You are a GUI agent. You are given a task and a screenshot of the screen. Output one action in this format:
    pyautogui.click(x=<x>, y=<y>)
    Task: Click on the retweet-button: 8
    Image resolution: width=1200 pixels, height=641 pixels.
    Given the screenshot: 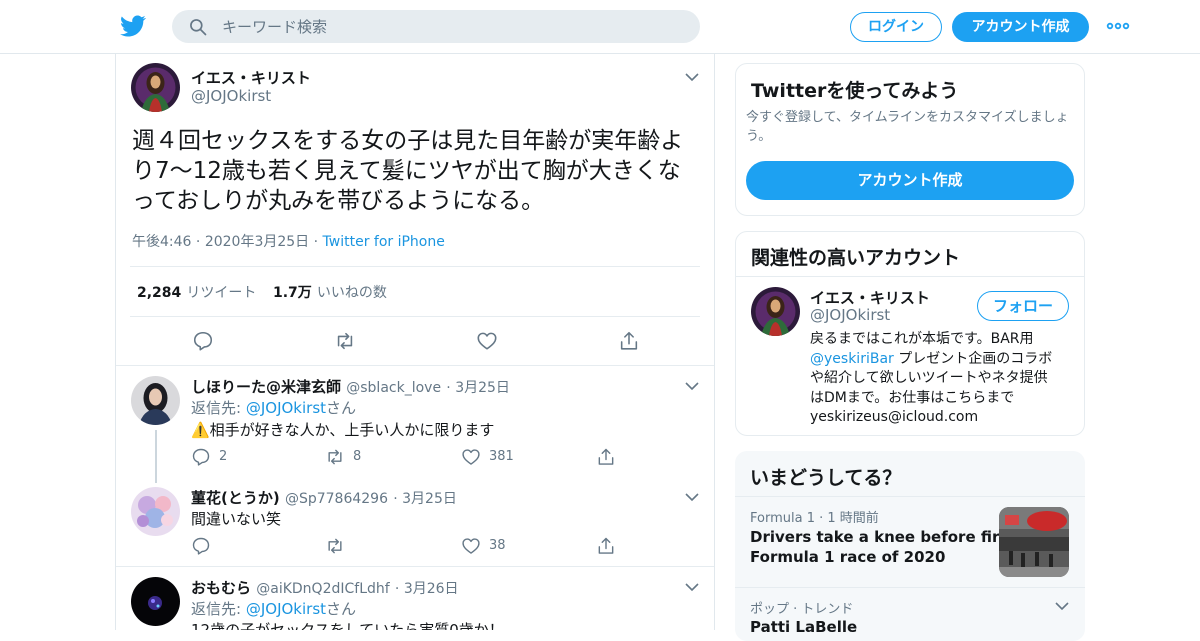 What is the action you would take?
    pyautogui.click(x=343, y=457)
    